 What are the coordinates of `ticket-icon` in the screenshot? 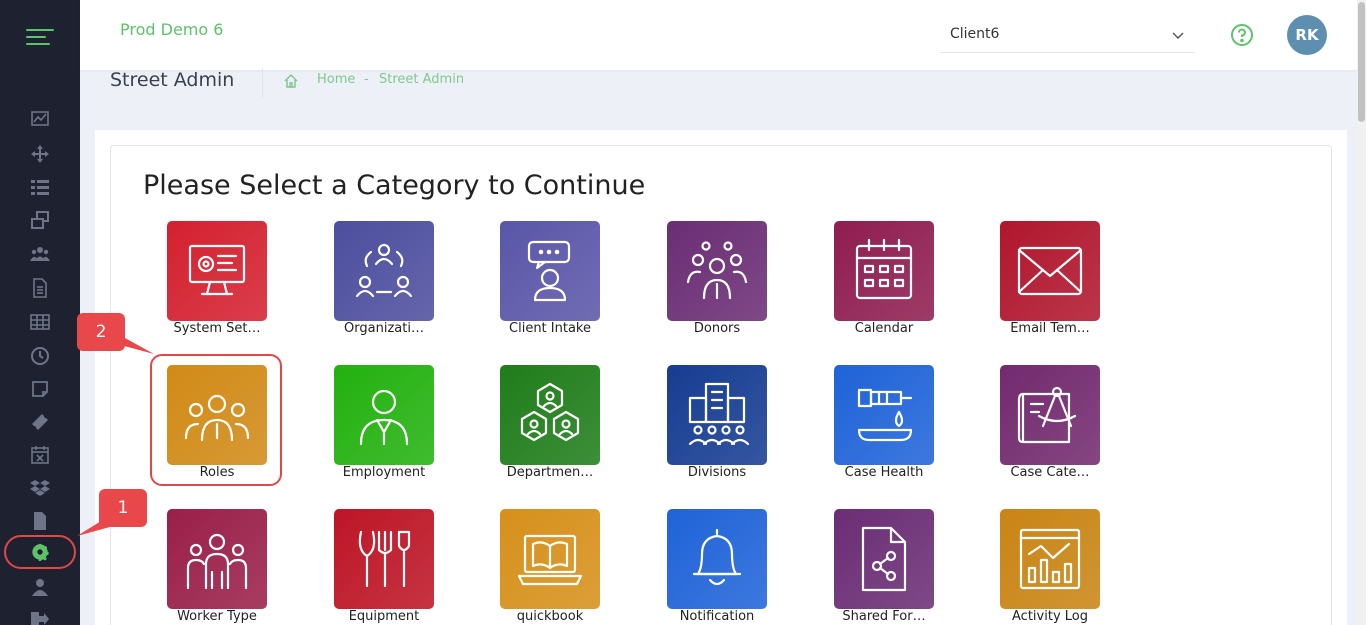 It's located at (40, 422).